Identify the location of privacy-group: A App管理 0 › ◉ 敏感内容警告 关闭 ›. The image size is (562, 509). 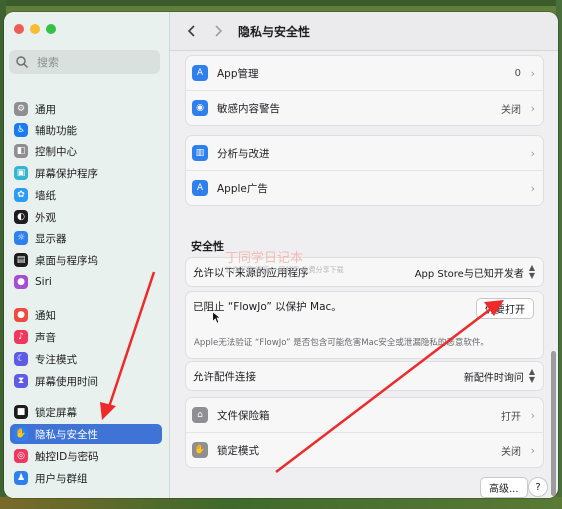
(364, 90).